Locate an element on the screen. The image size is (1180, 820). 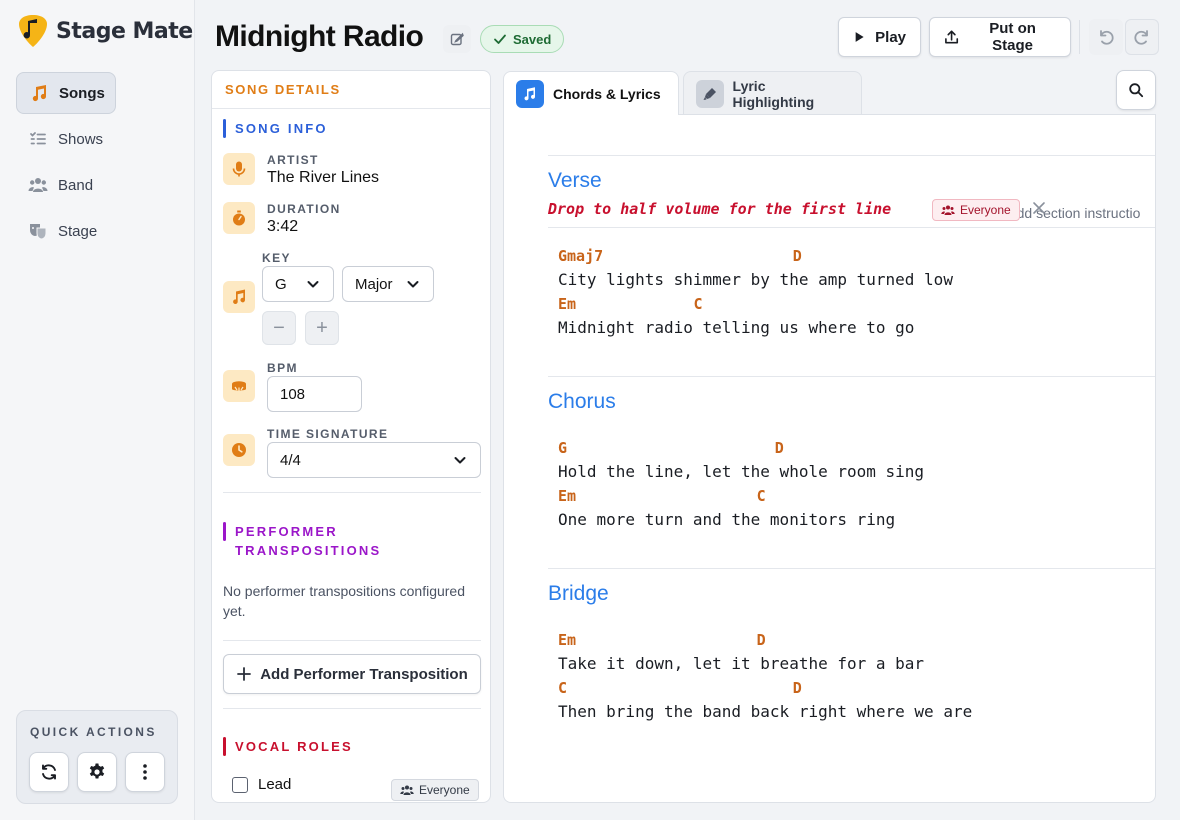
saved-status-text: Saved is located at coordinates (532, 39).